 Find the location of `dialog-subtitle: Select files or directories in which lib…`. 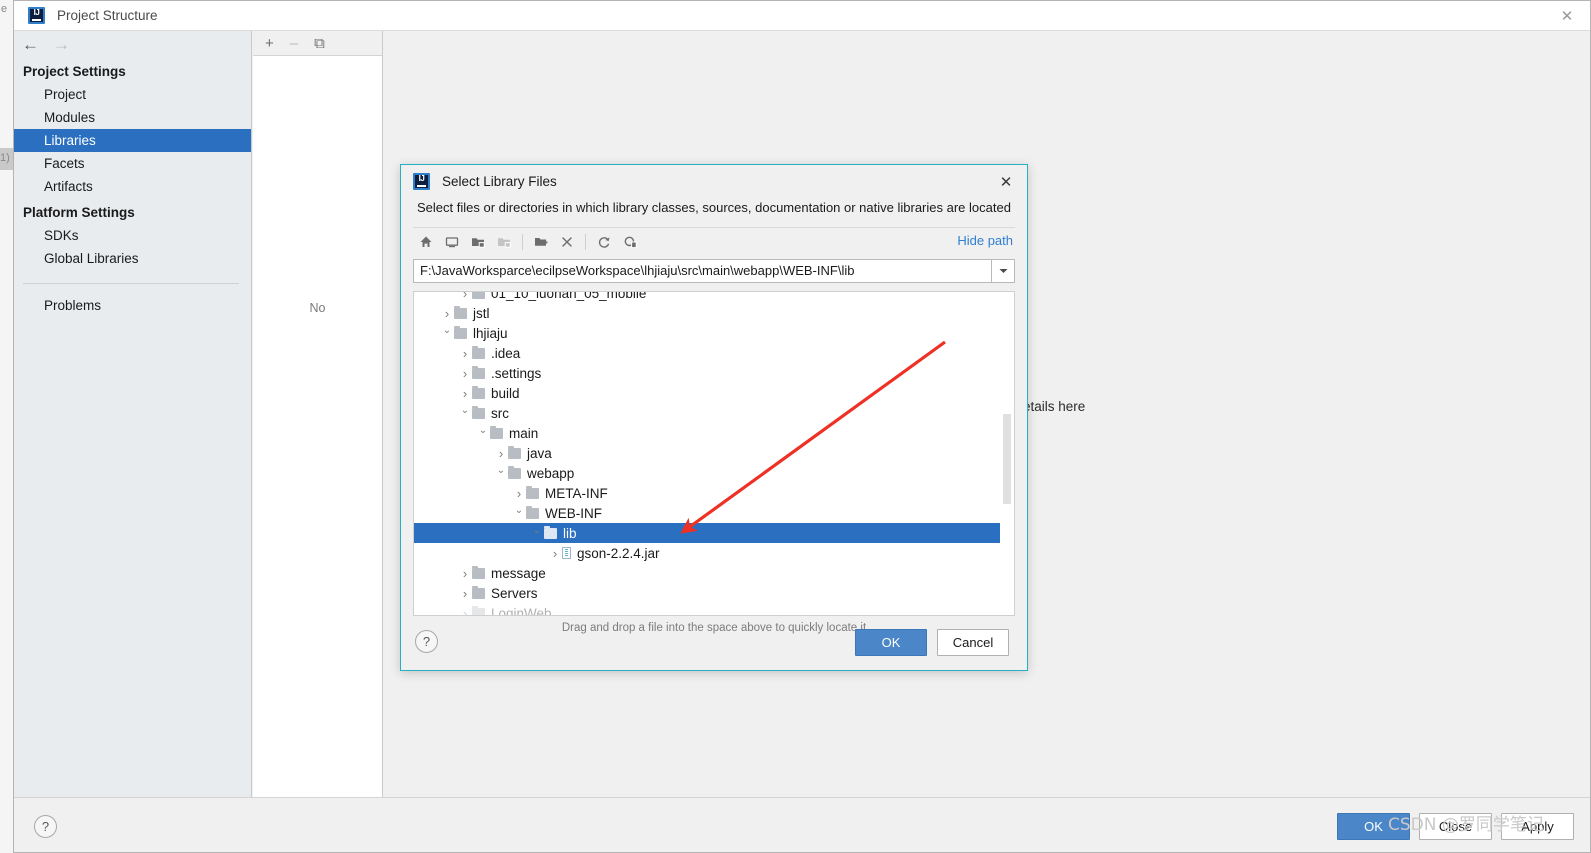

dialog-subtitle: Select files or directories in which lib… is located at coordinates (714, 207).